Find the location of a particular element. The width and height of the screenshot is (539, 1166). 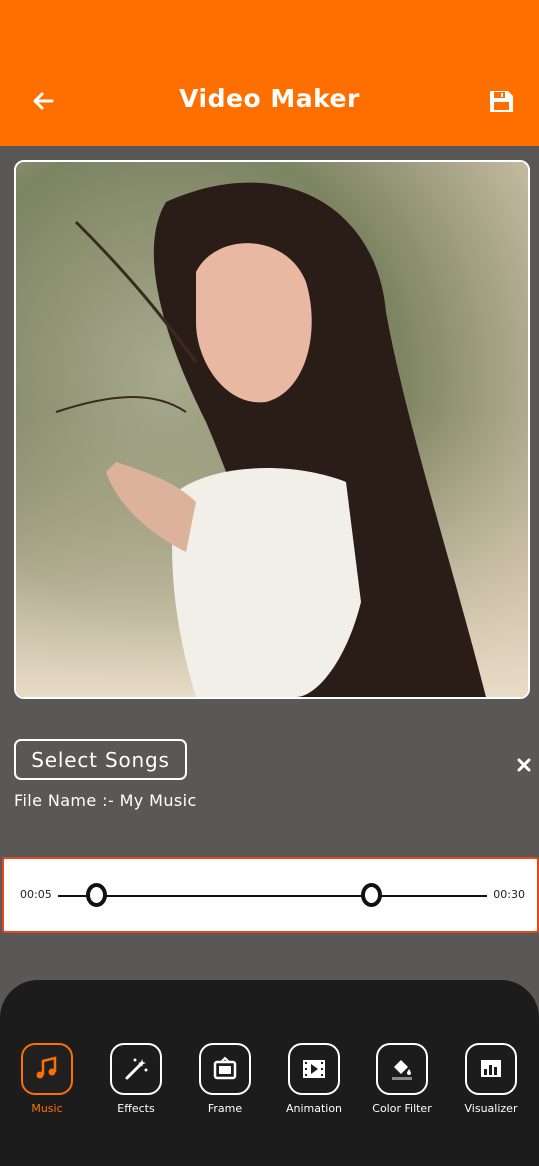

tool-music-button is located at coordinates (47, 1069).